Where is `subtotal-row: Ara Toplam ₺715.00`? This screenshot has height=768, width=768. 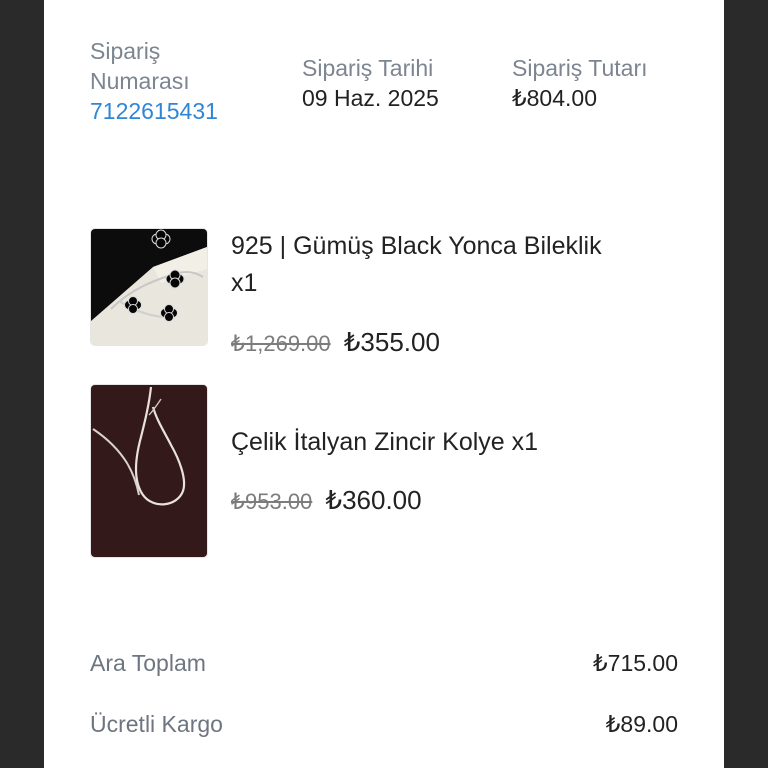 subtotal-row: Ara Toplam ₺715.00 is located at coordinates (384, 663).